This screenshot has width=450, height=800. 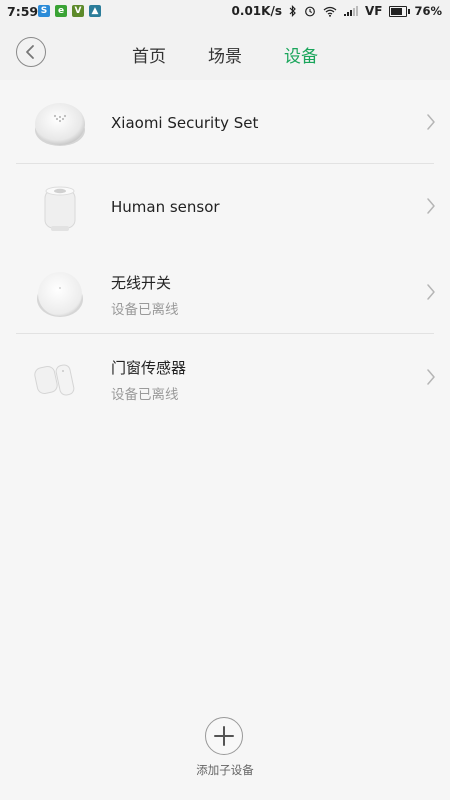 What do you see at coordinates (397, 11) in the screenshot?
I see `battery-fill` at bounding box center [397, 11].